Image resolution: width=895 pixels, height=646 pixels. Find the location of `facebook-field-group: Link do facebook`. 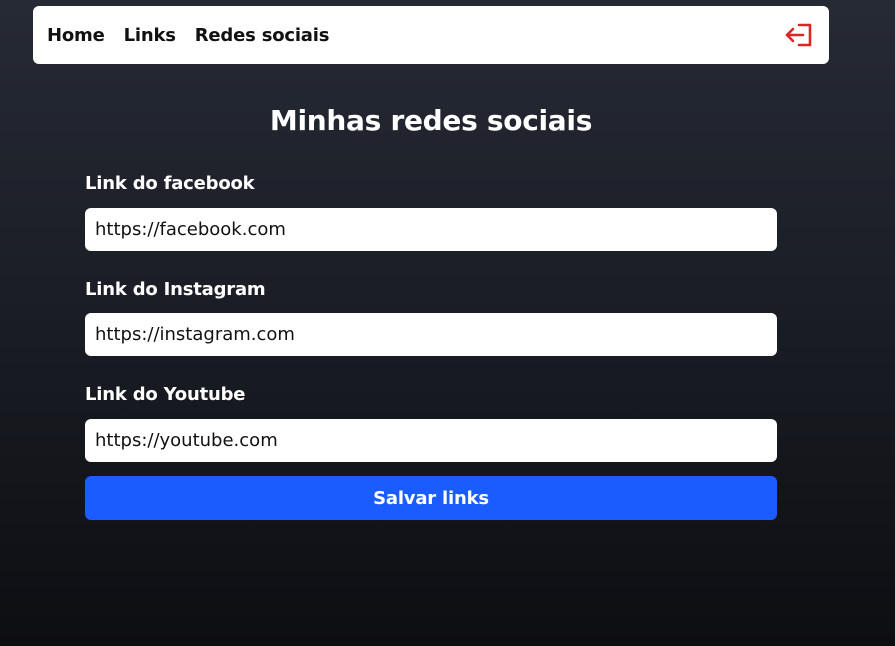

facebook-field-group: Link do facebook is located at coordinates (431, 210).